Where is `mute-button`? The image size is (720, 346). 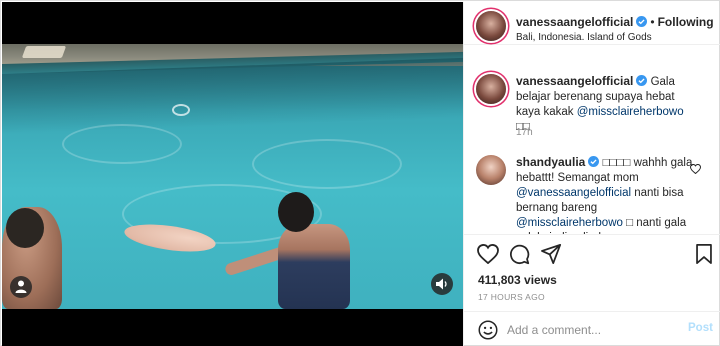 mute-button is located at coordinates (442, 284).